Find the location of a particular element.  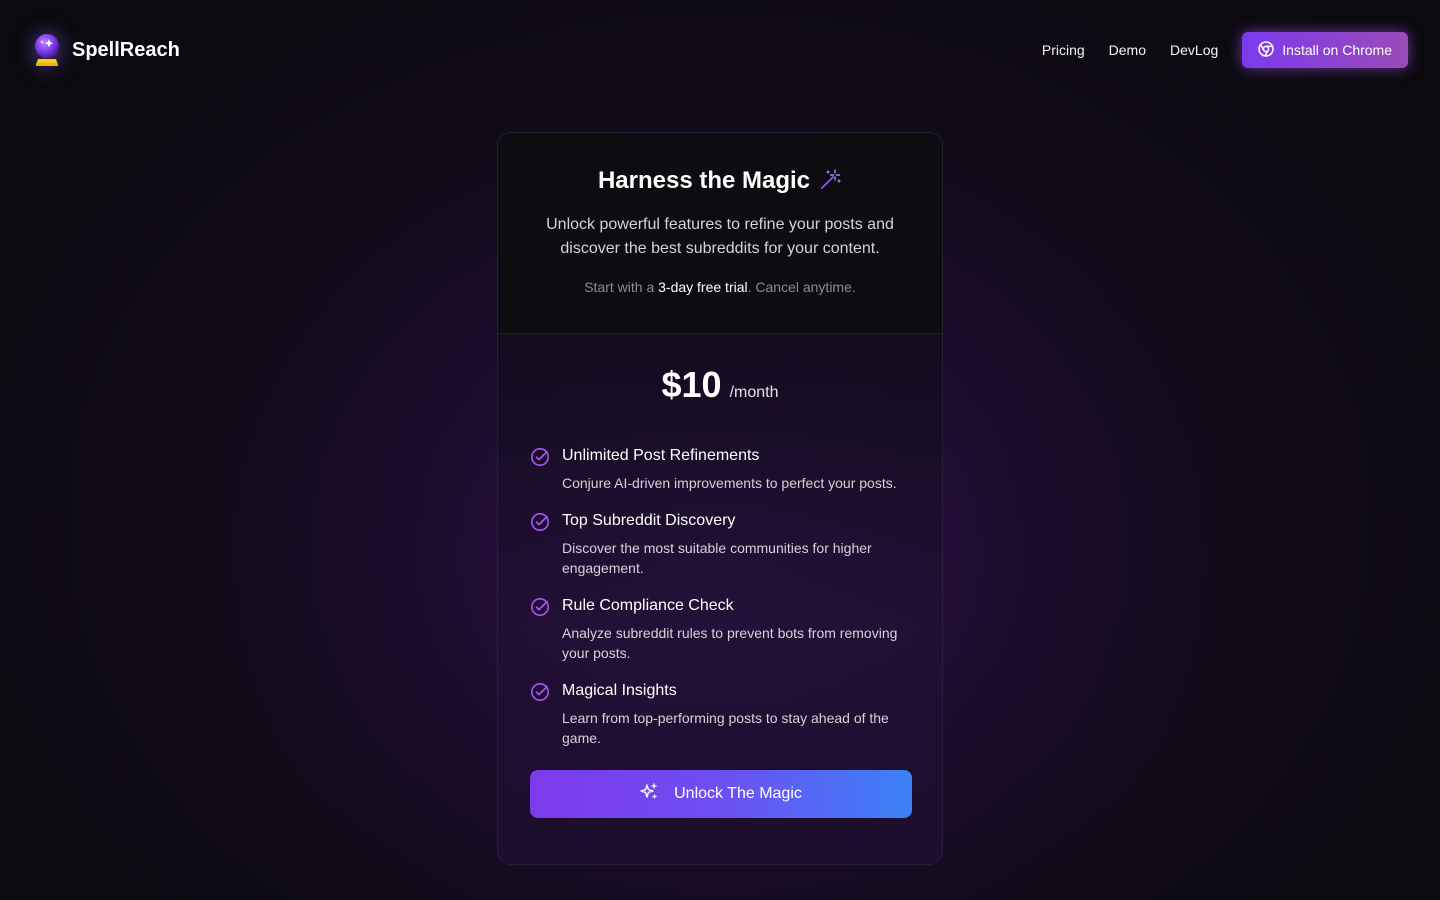

brand: SpellReach is located at coordinates (106, 50).